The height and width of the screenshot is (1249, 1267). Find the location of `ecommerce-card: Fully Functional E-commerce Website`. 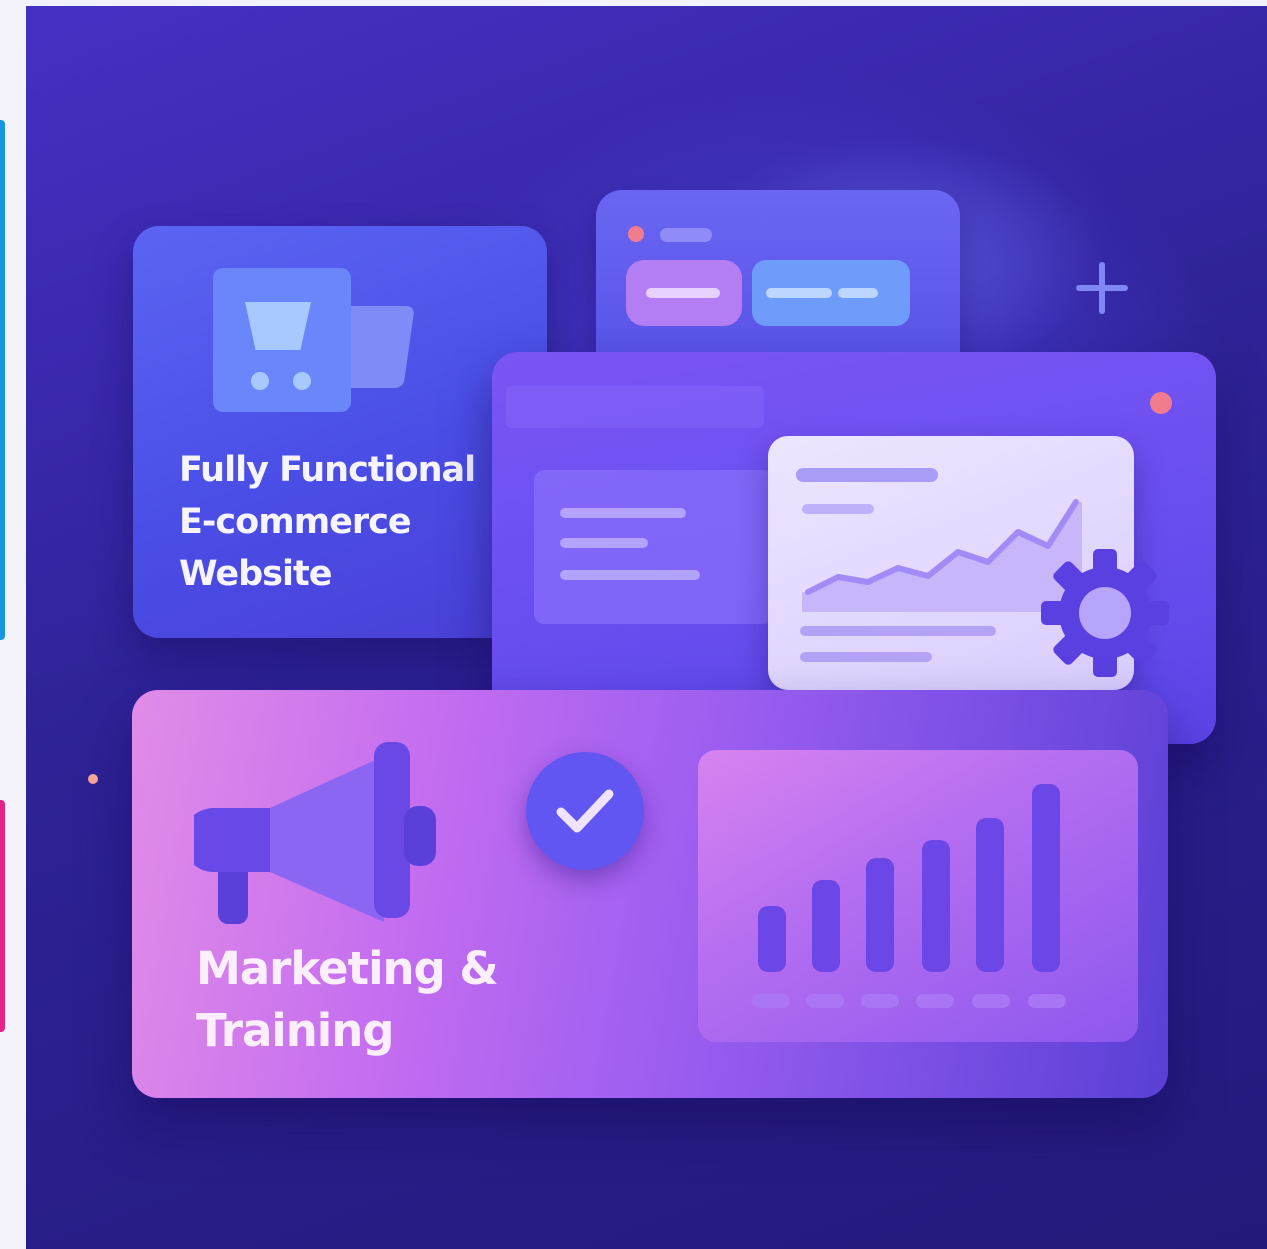

ecommerce-card: Fully Functional E-commerce Website is located at coordinates (340, 432).